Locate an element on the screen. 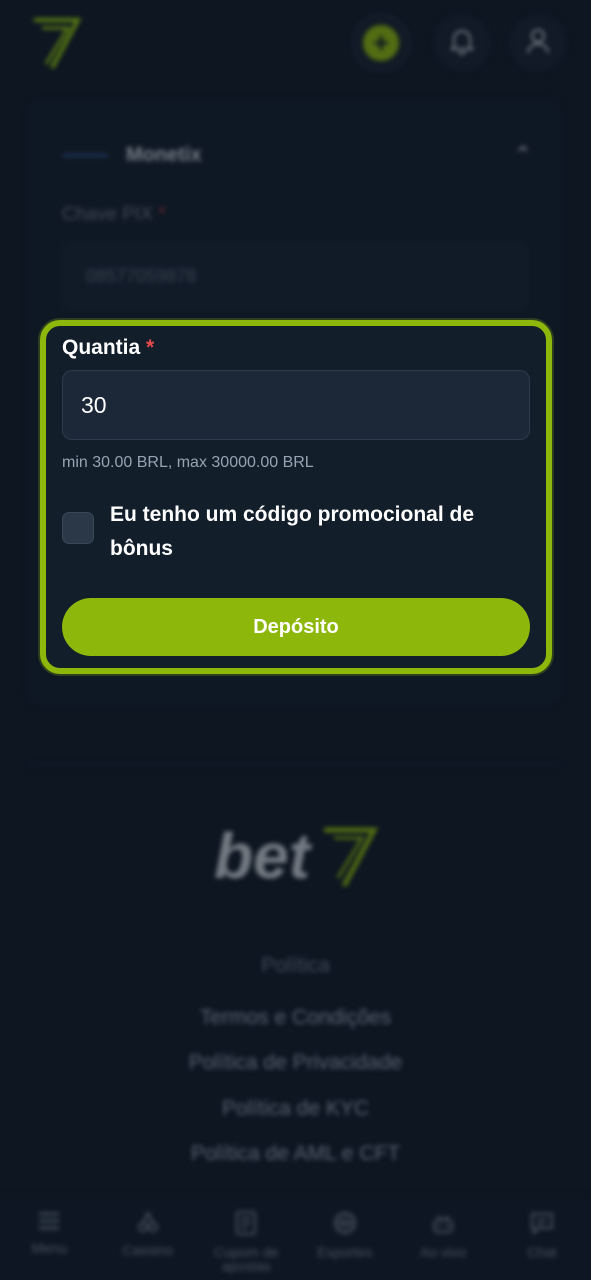  ticket-icon is located at coordinates (246, 1227).